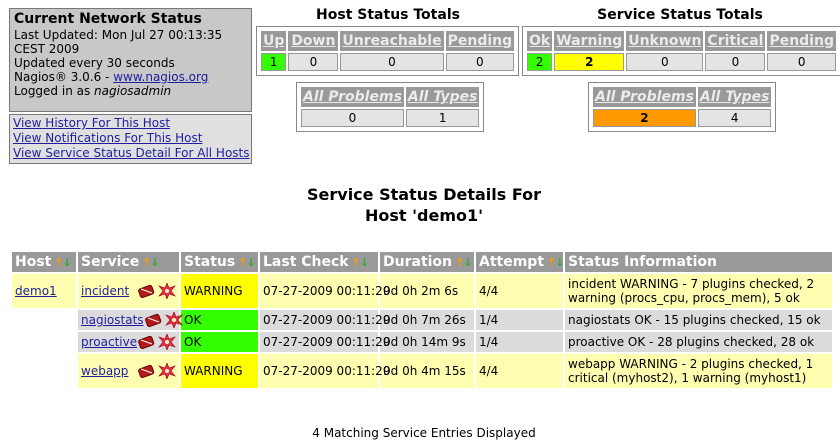 Image resolution: width=840 pixels, height=448 pixels. What do you see at coordinates (130, 123) in the screenshot?
I see `view-history-link: View History For This Host` at bounding box center [130, 123].